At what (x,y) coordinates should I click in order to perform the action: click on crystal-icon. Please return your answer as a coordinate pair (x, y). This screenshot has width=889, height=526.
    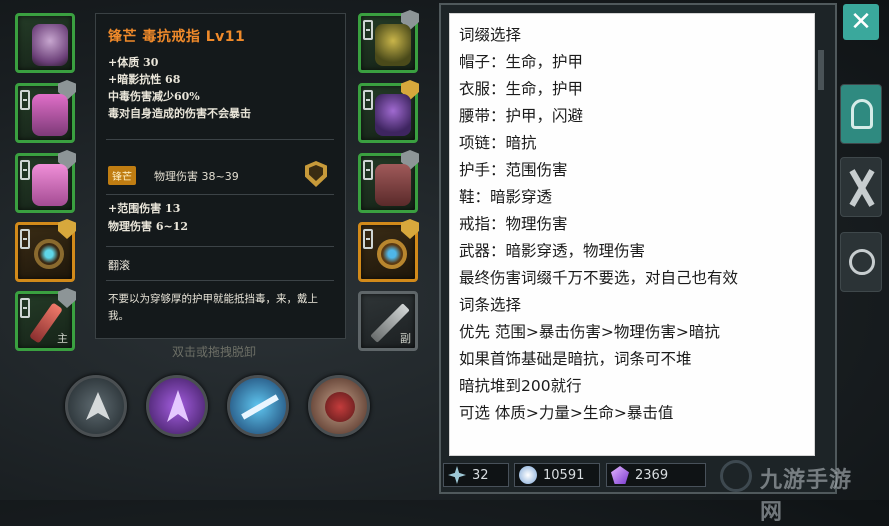
    Looking at the image, I should click on (620, 475).